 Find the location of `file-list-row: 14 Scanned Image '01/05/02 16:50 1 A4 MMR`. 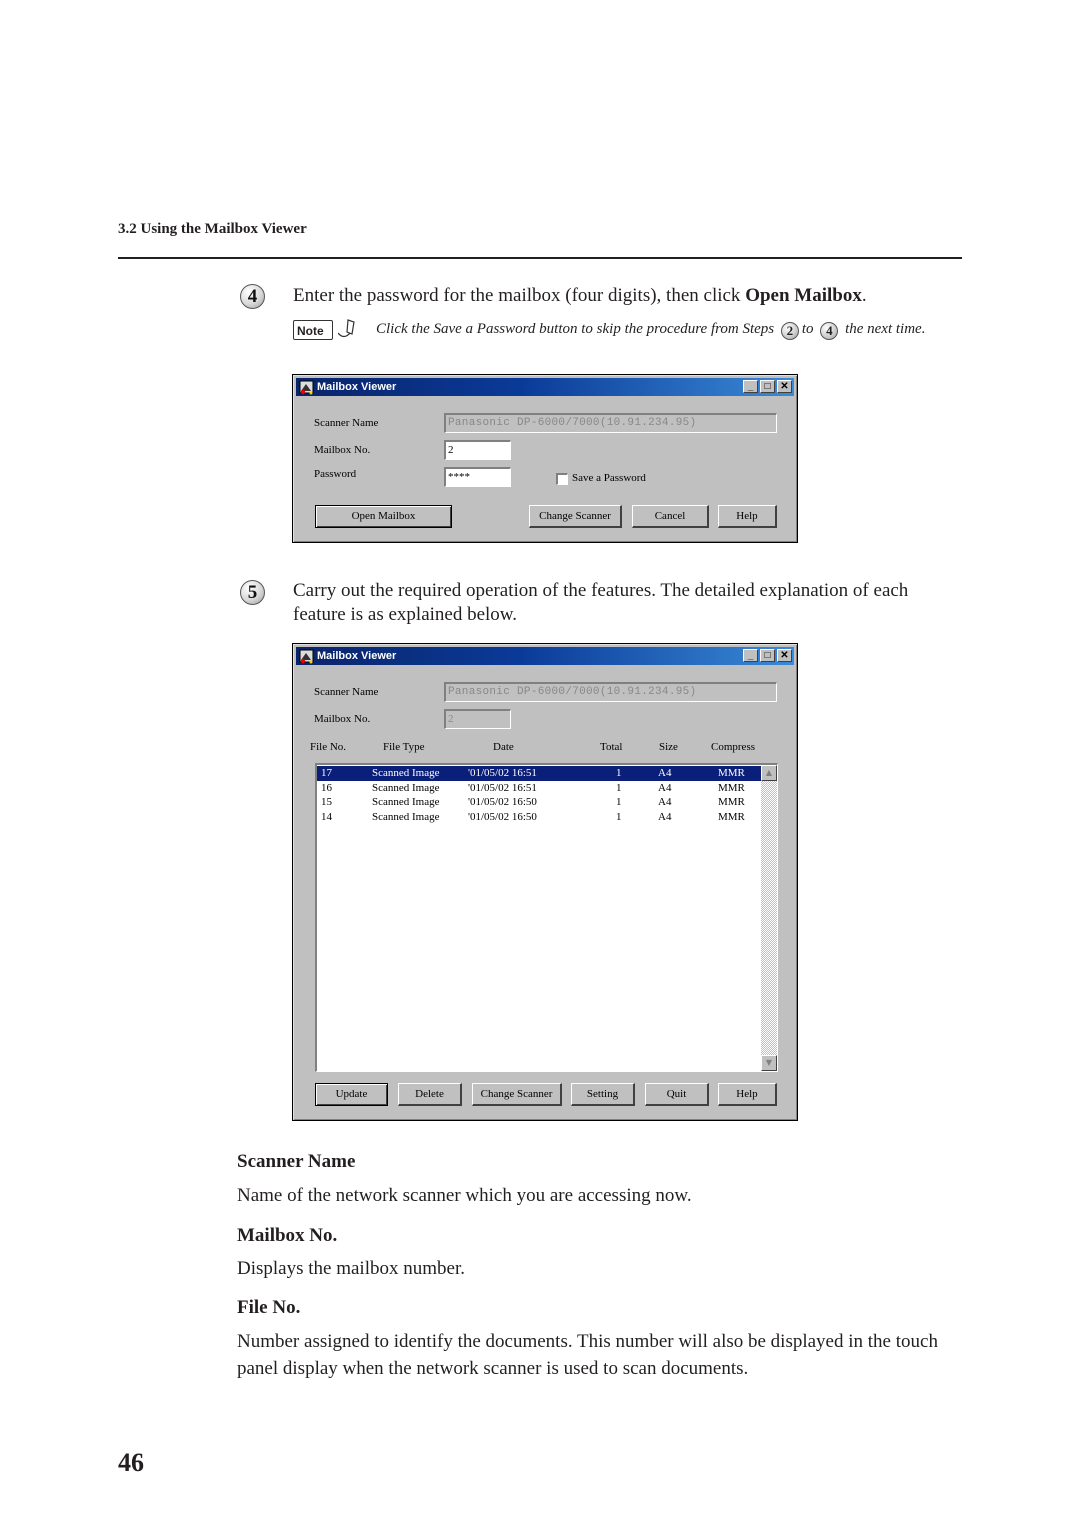

file-list-row: 14 Scanned Image '01/05/02 16:50 1 A4 MMR is located at coordinates (539, 817).